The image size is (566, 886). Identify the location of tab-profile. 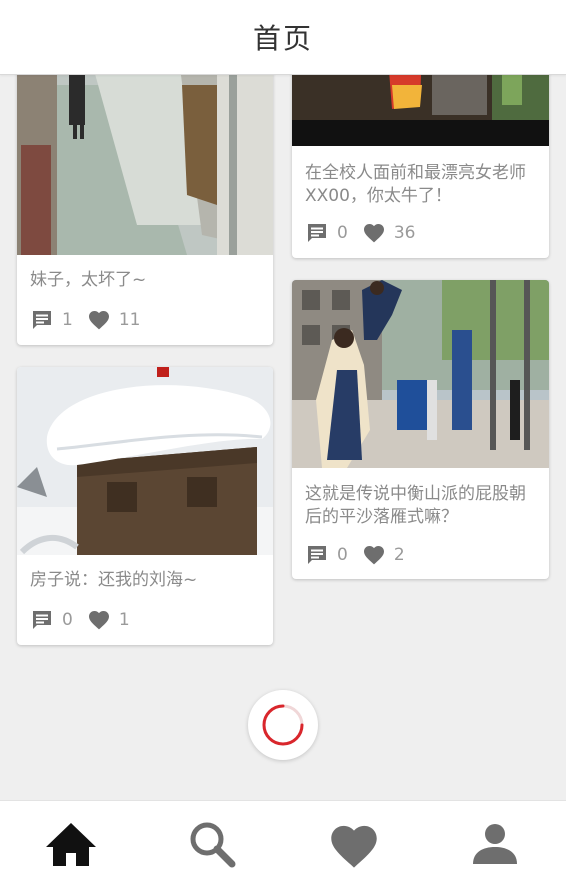
(495, 843).